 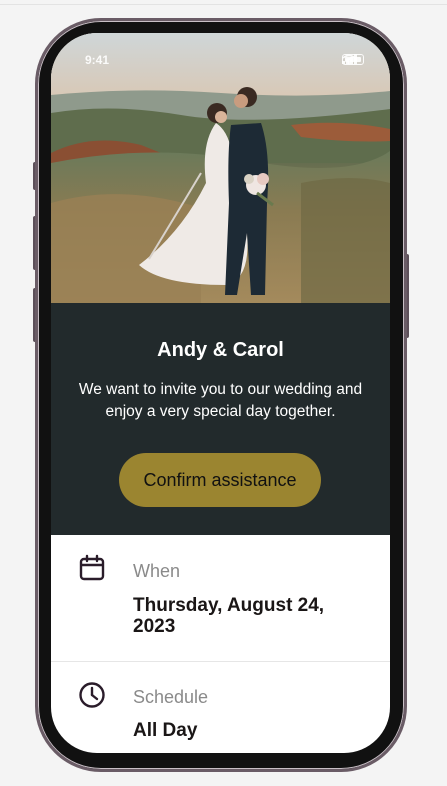 I want to click on confirm-assistance-button: Confirm assistance, so click(x=220, y=480).